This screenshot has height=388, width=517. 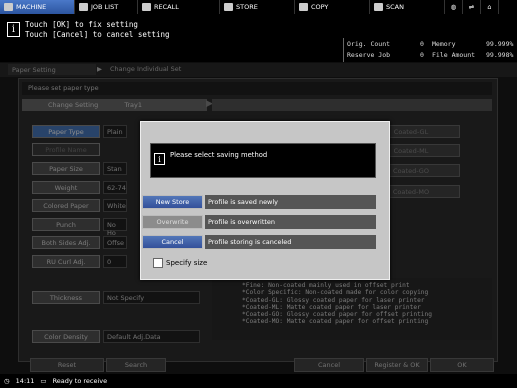 I want to click on dialog-cancel-button: Cancel, so click(x=172, y=242).